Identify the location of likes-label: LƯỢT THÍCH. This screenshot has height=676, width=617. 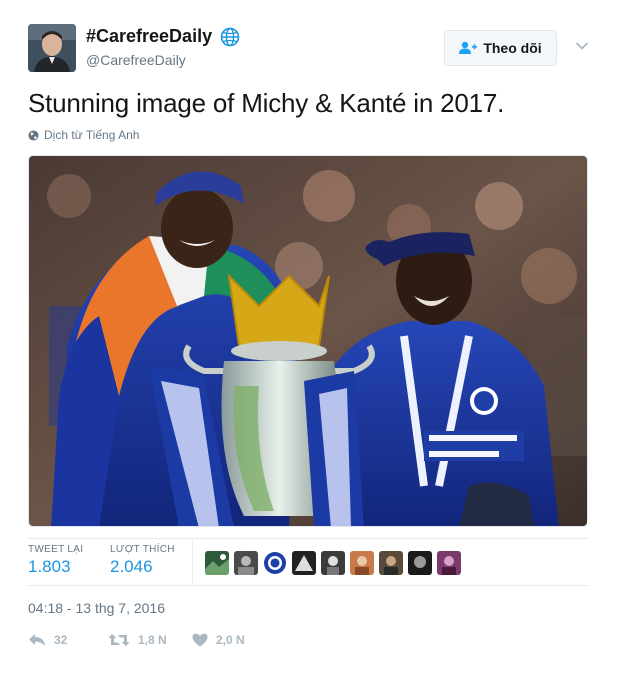
(142, 549).